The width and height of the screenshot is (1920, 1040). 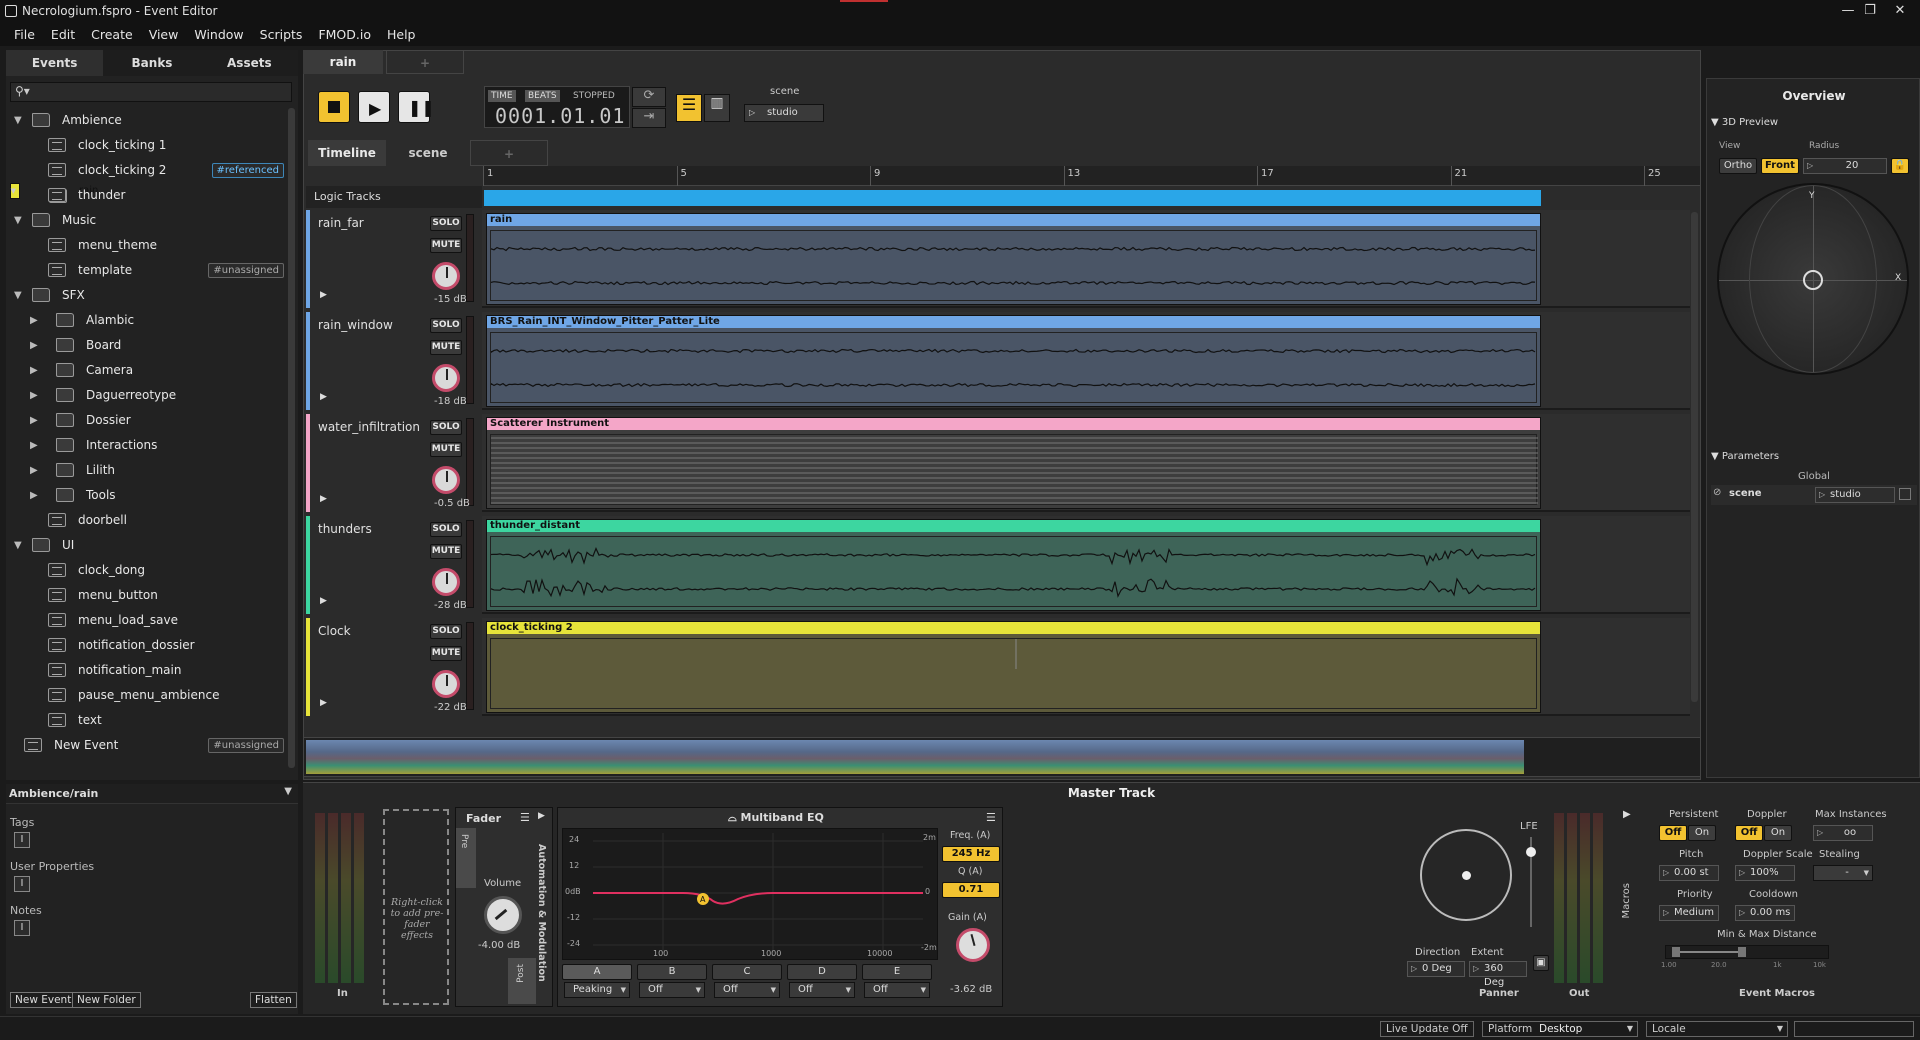 What do you see at coordinates (897, 990) in the screenshot?
I see `eq-band-e-mode: Off` at bounding box center [897, 990].